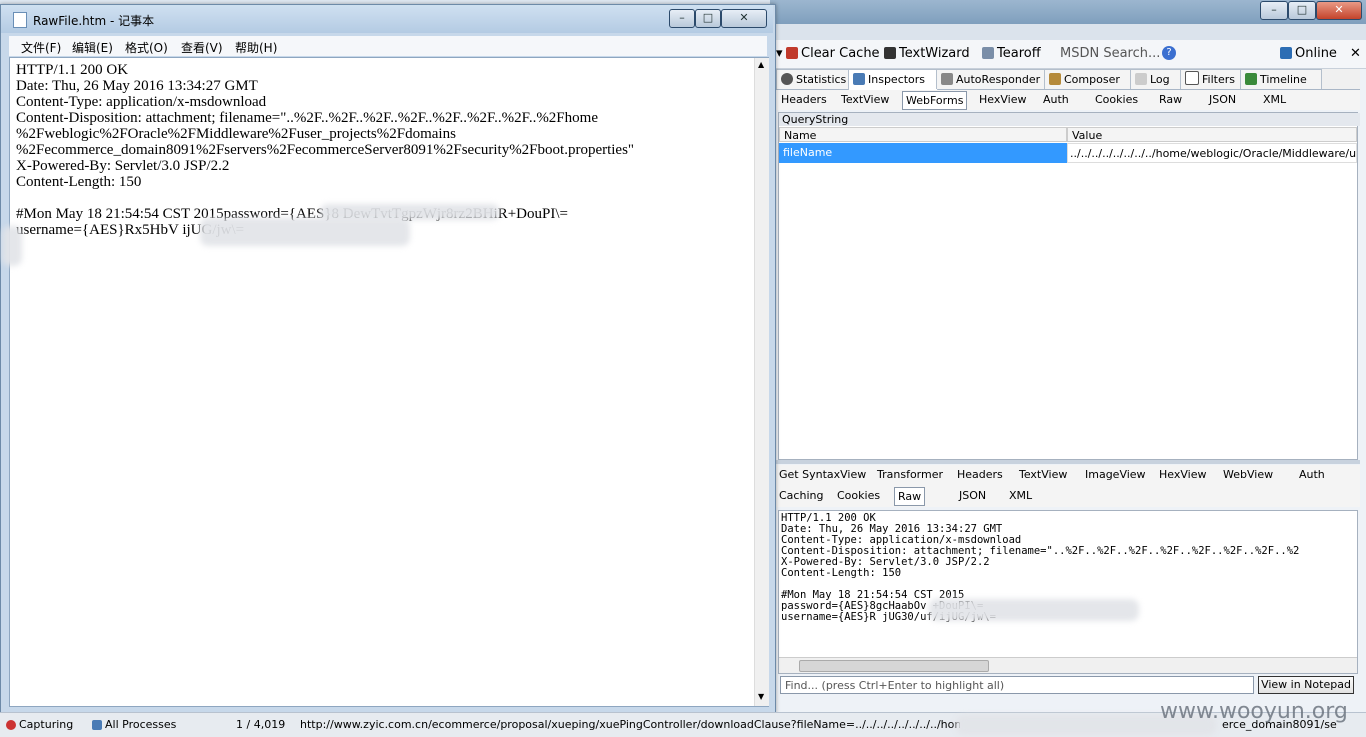 The width and height of the screenshot is (1366, 737). What do you see at coordinates (859, 79) in the screenshot?
I see `inspectors-icon` at bounding box center [859, 79].